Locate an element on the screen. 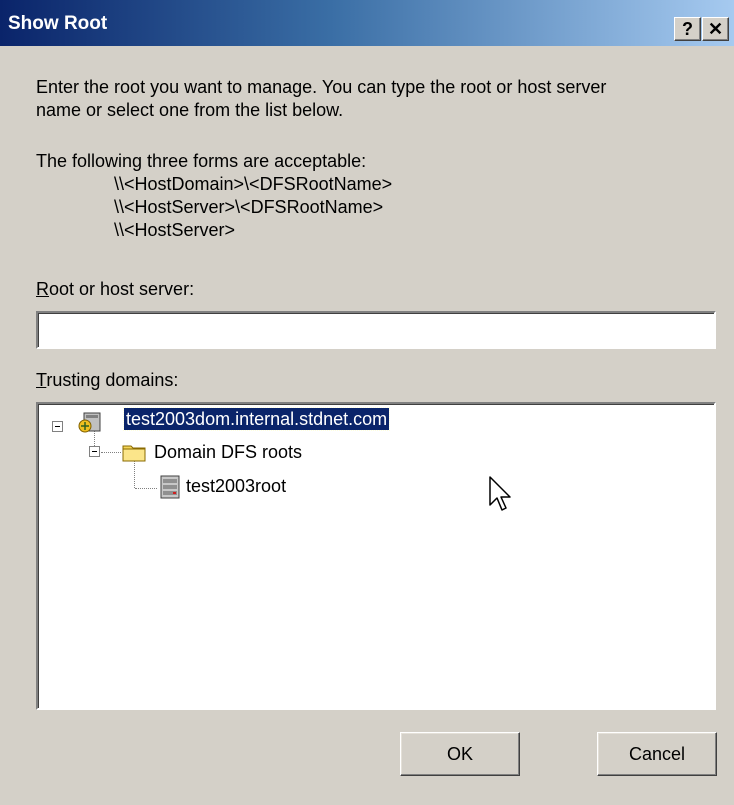  trusting-label-mnemonic: T is located at coordinates (41, 380).